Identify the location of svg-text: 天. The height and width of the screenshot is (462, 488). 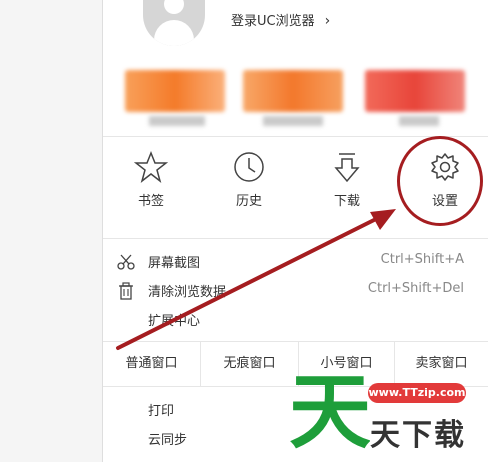
(330, 408).